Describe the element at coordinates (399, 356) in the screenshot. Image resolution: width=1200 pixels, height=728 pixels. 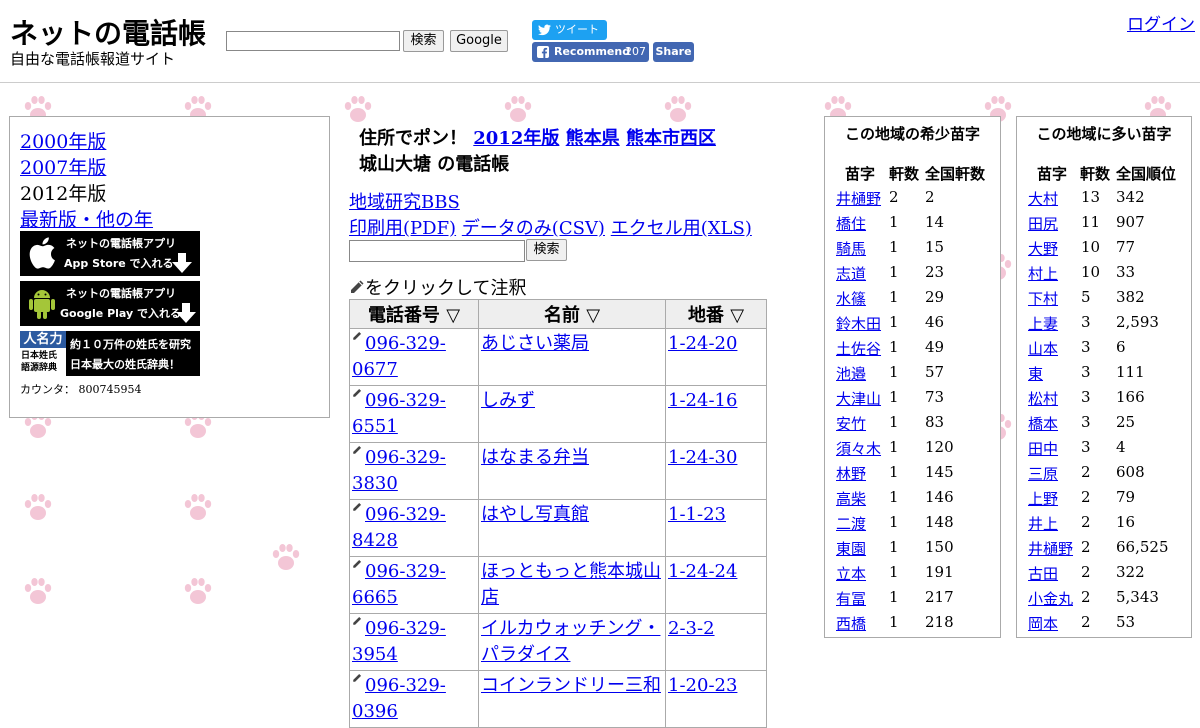
I see `phone-link: 096-329-0677` at that location.